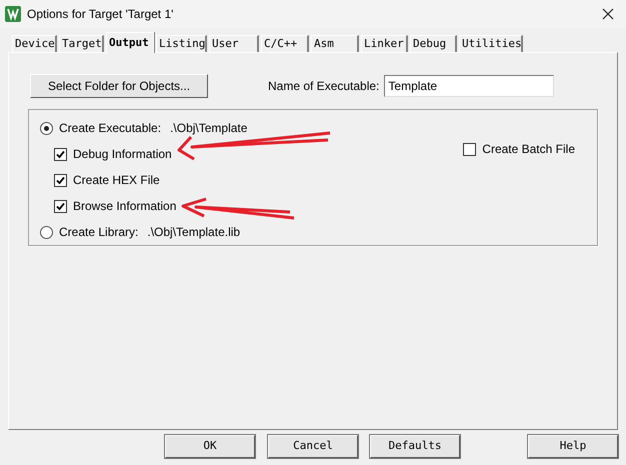 Image resolution: width=626 pixels, height=465 pixels. Describe the element at coordinates (116, 180) in the screenshot. I see `option-label: Create HEX File` at that location.